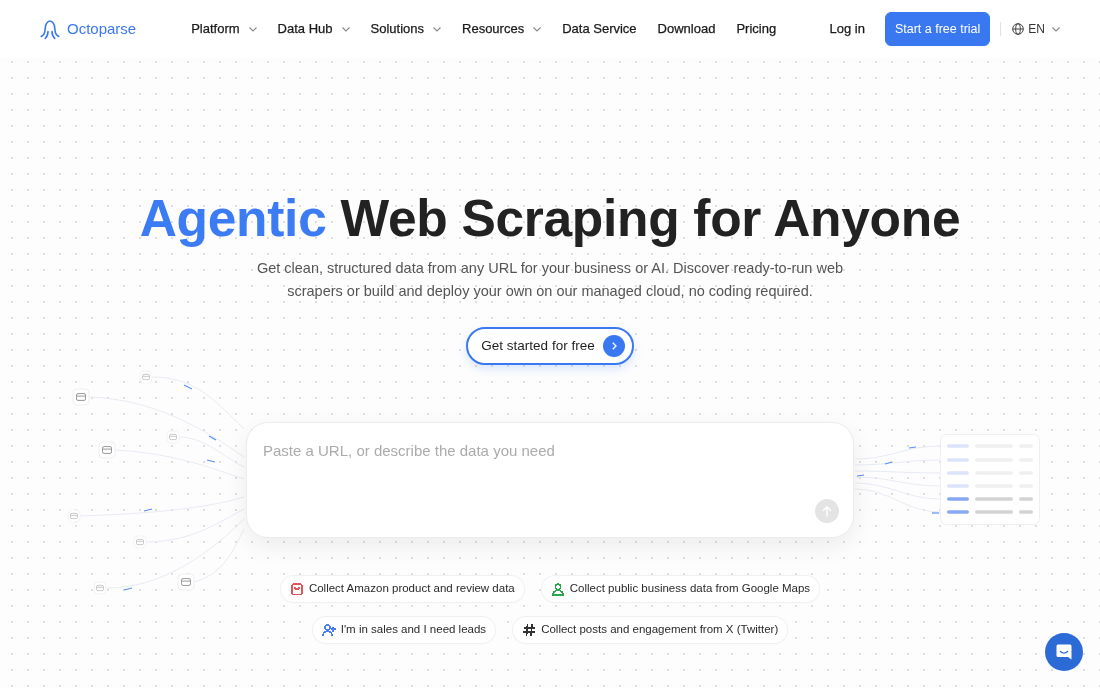  I want to click on nav-link: Data Hub, so click(313, 29).